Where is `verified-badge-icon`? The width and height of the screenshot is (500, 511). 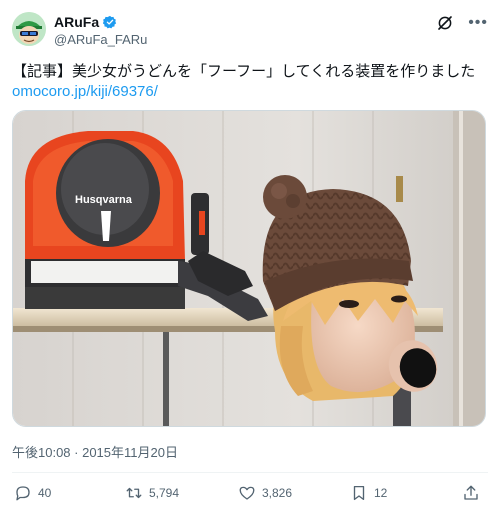 verified-badge-icon is located at coordinates (110, 22).